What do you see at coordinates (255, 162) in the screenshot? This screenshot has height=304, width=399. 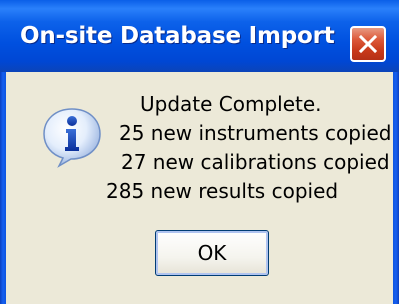 I see `message-line: 27 new calibrations copied` at bounding box center [255, 162].